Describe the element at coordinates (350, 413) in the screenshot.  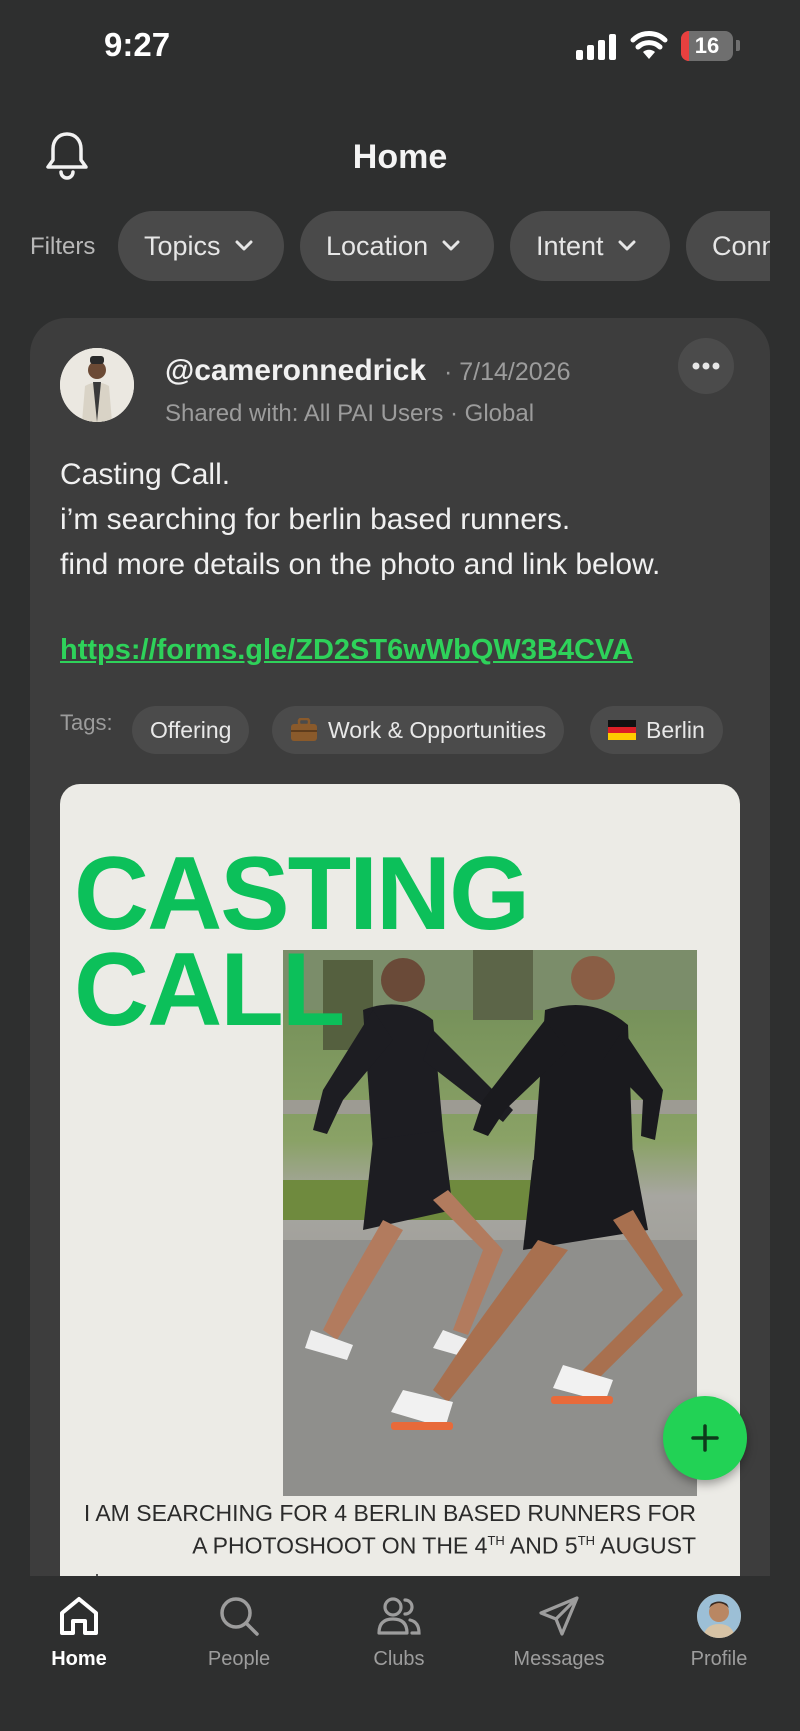
I see `post-visibility: Shared with: All PAI Users · Global` at that location.